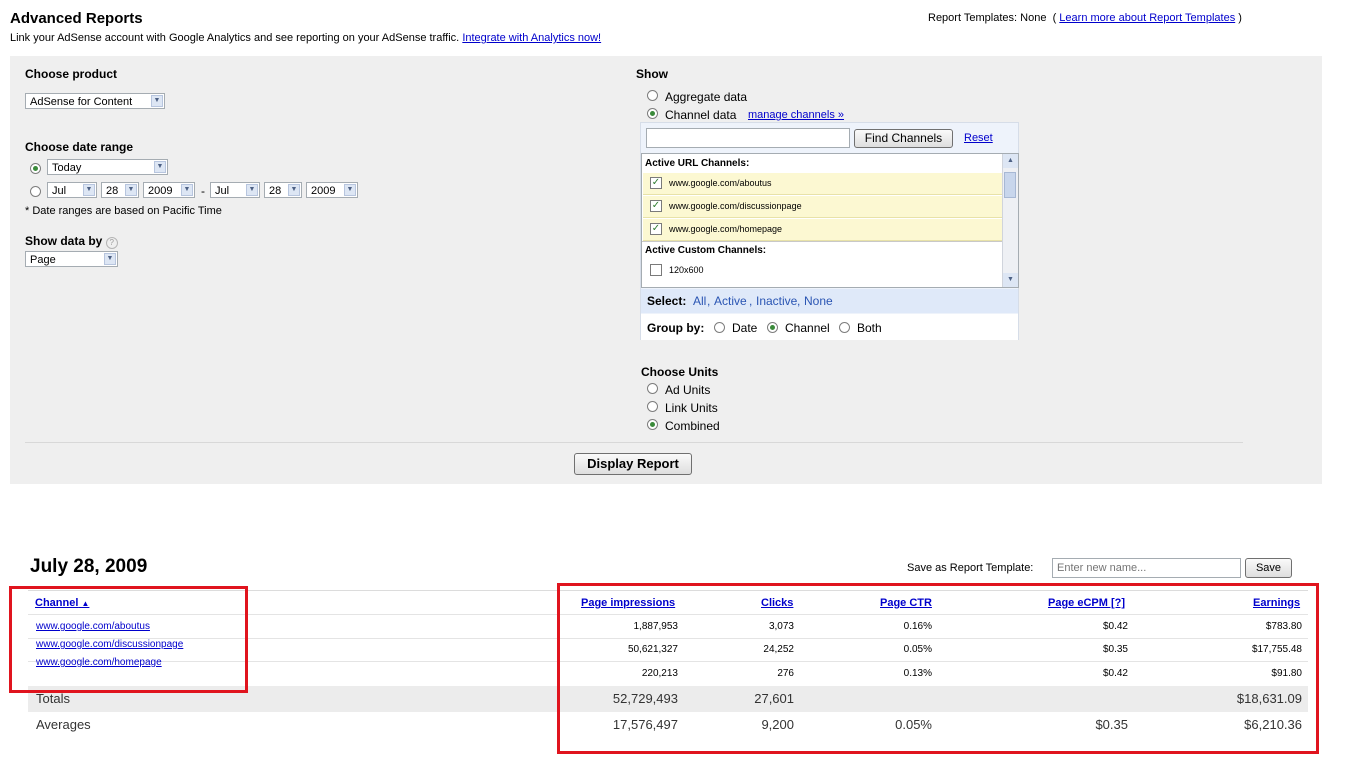  What do you see at coordinates (978, 138) in the screenshot?
I see `reset-link: Reset` at bounding box center [978, 138].